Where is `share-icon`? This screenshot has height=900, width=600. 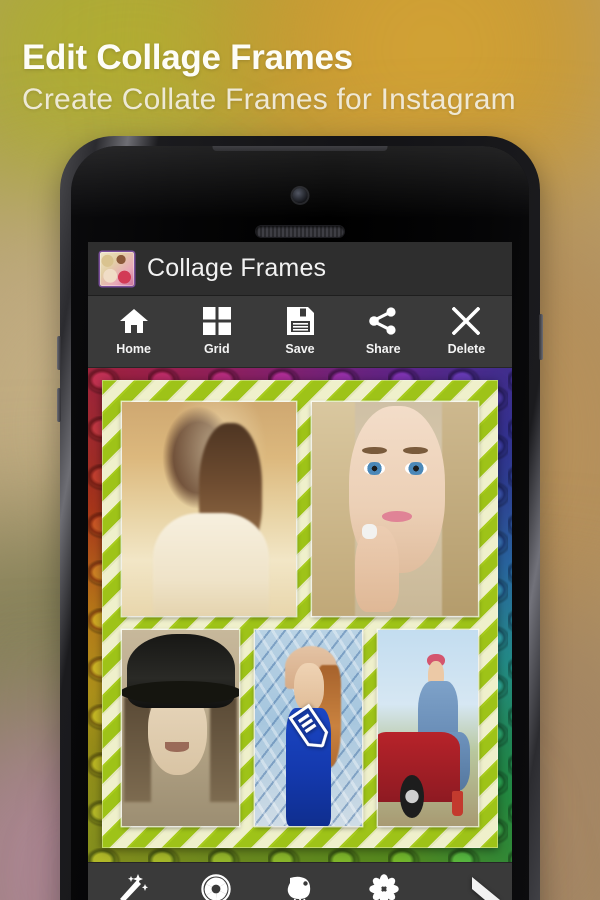 share-icon is located at coordinates (383, 321).